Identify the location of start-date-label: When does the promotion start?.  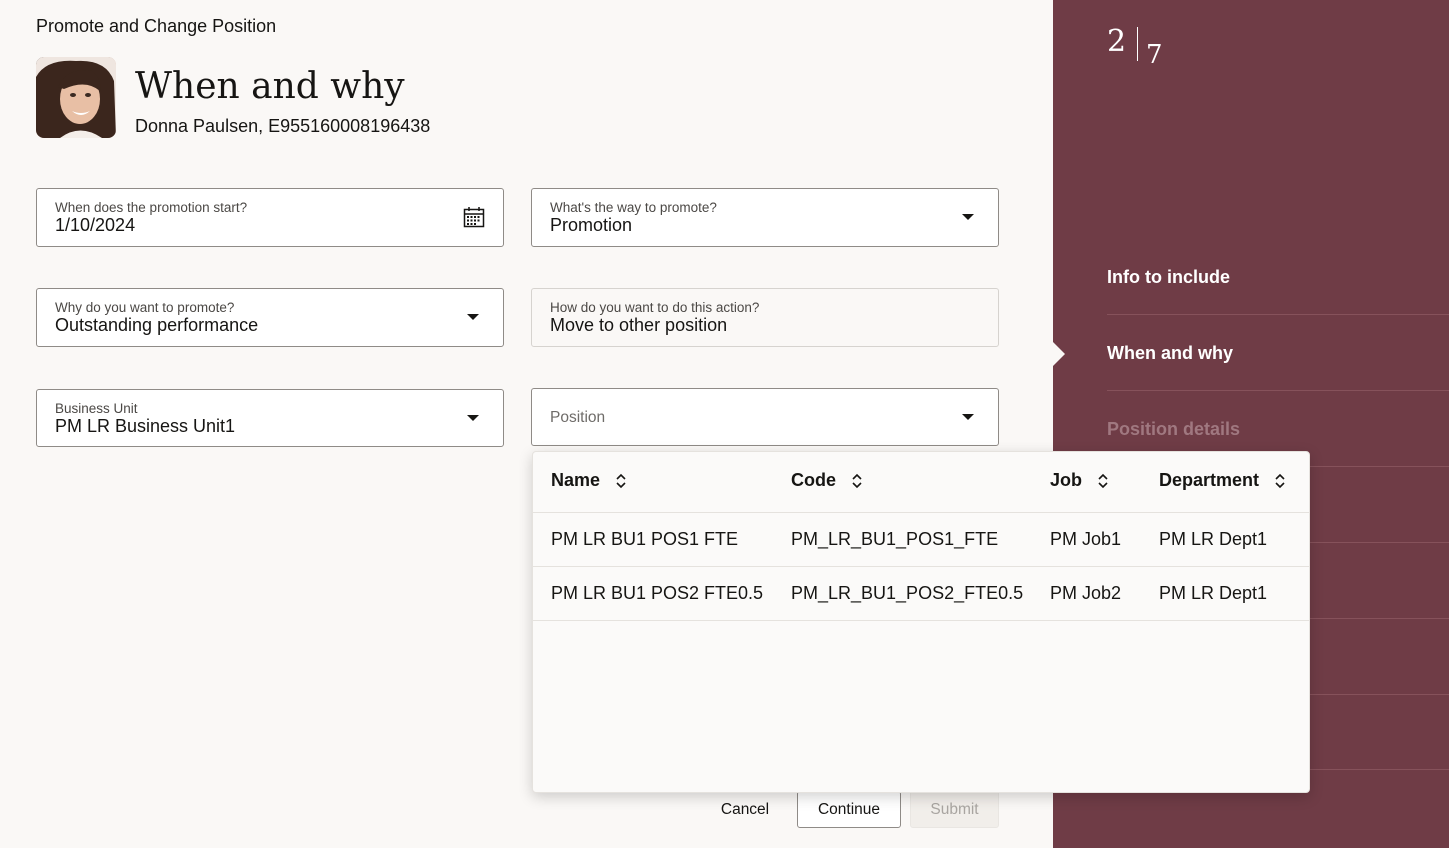
(151, 207).